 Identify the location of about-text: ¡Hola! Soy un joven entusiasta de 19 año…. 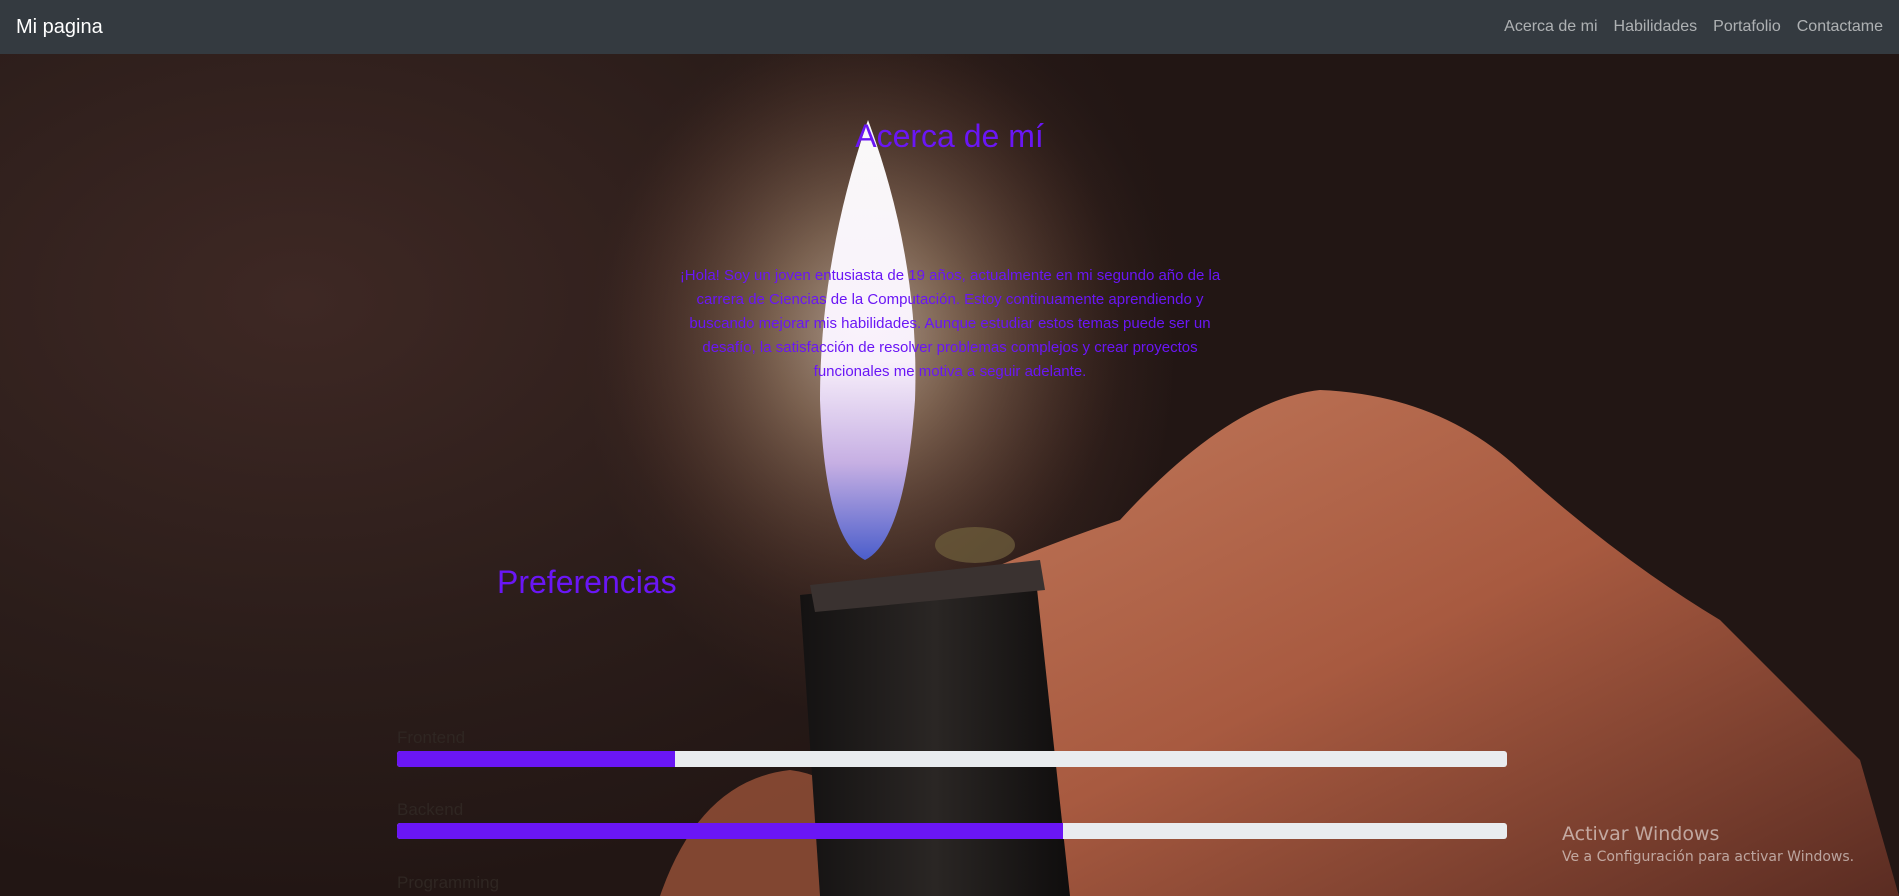
(950, 323).